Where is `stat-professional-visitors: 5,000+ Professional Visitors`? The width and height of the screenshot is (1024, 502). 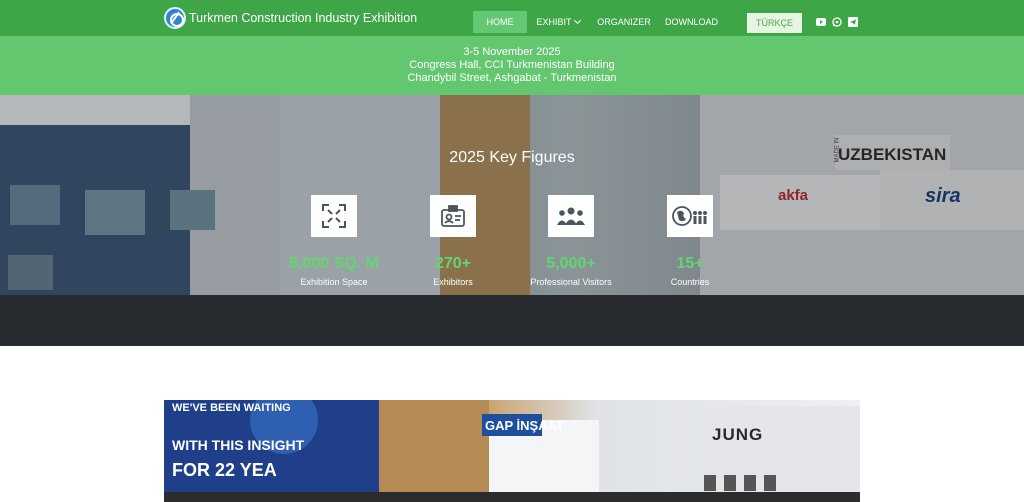 stat-professional-visitors: 5,000+ Professional Visitors is located at coordinates (571, 241).